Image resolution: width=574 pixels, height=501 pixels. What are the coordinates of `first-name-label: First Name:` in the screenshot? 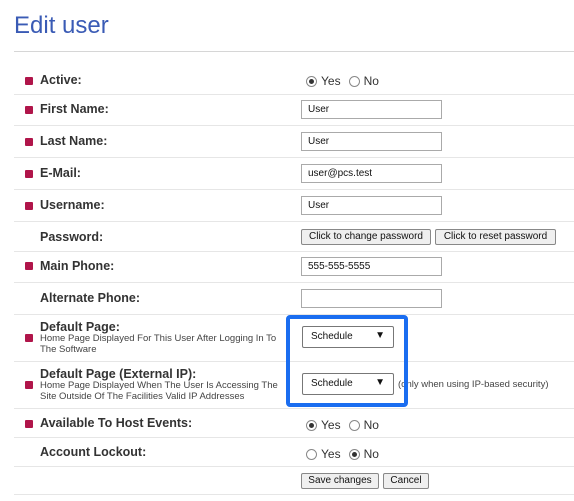 It's located at (74, 109).